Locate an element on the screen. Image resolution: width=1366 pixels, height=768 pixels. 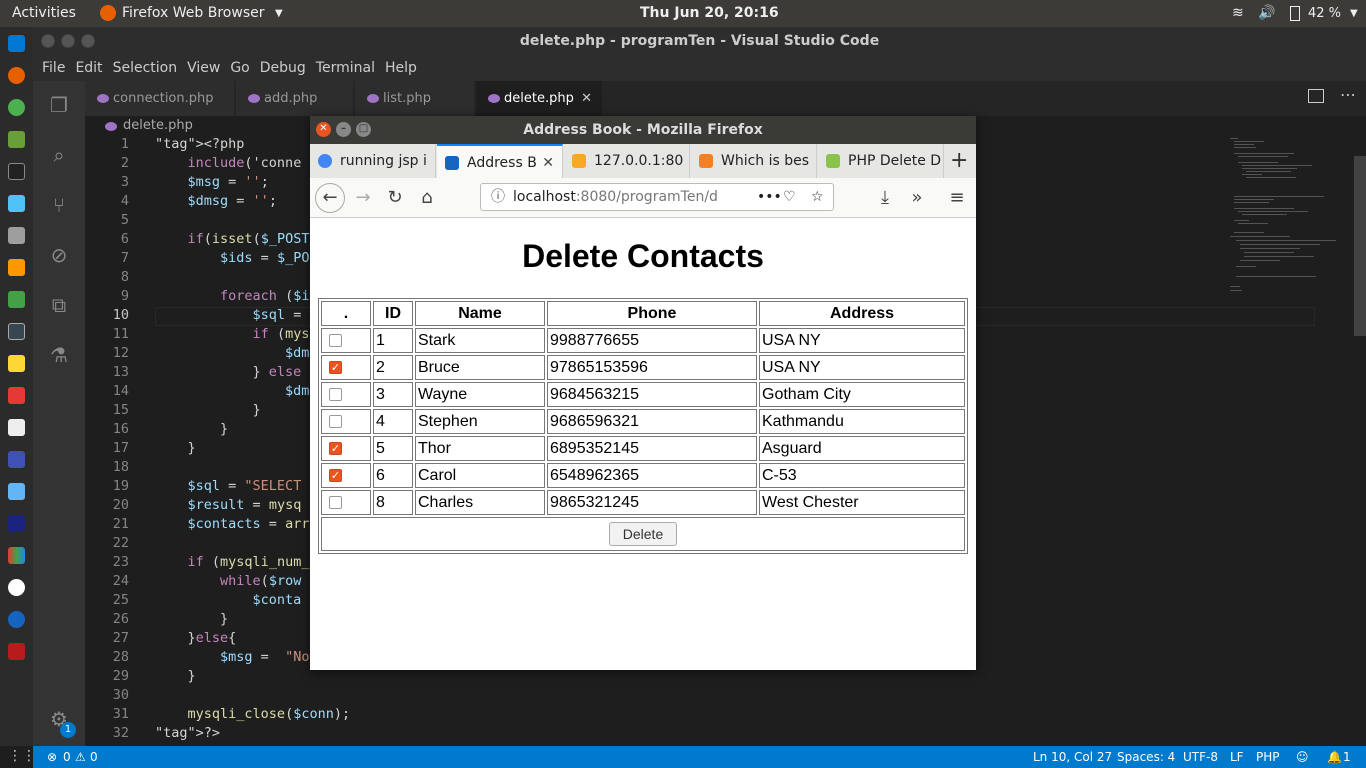
menu-file: File is located at coordinates (53, 68).